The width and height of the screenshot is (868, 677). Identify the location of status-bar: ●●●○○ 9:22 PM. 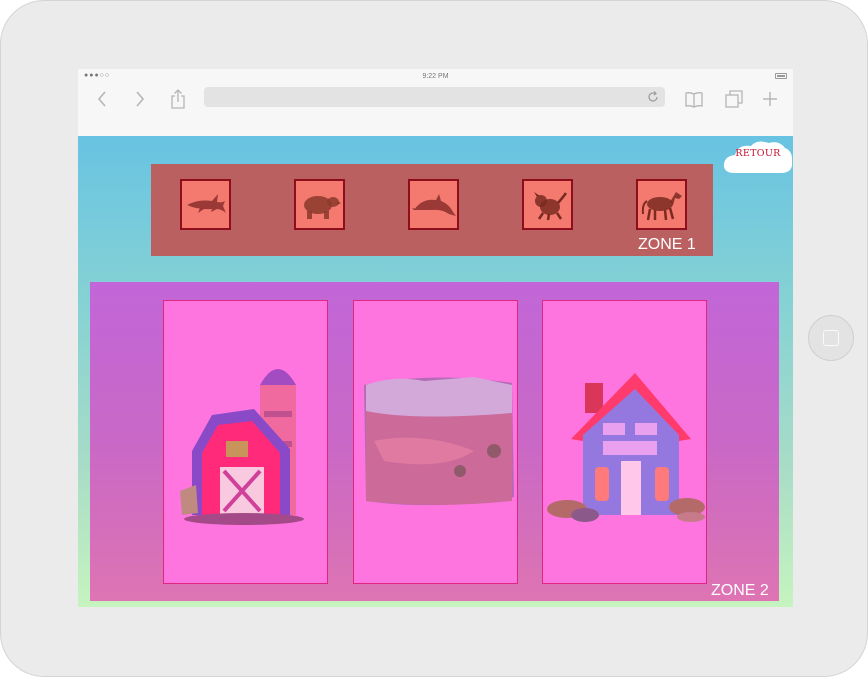
(435, 77).